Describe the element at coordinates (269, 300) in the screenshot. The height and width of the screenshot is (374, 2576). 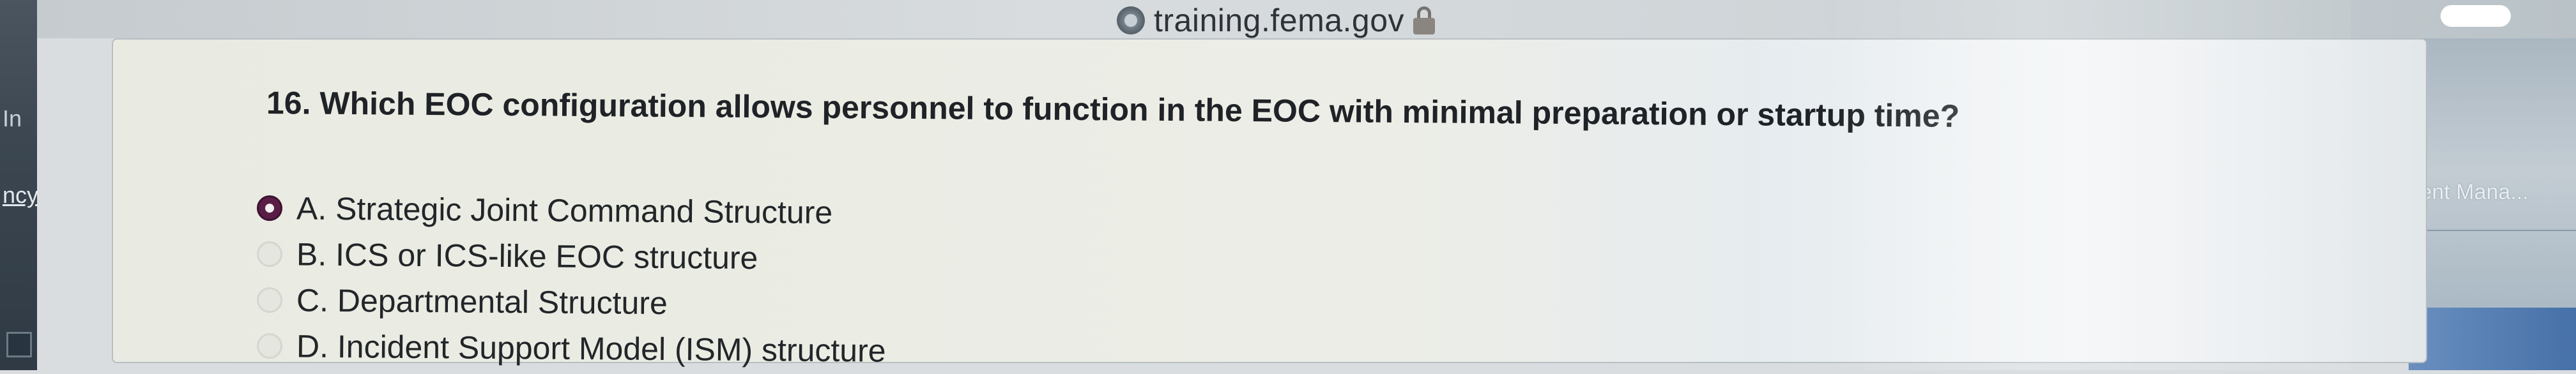
I see `radio-button-c` at that location.